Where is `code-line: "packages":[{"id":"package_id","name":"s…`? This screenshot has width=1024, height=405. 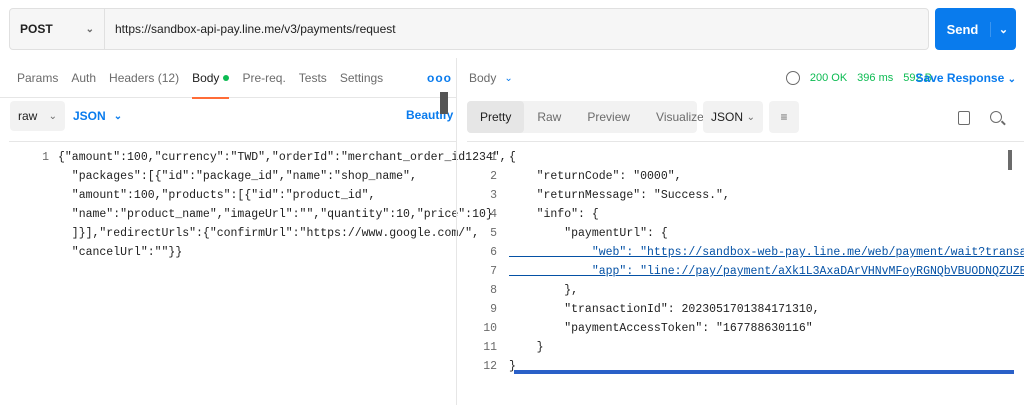
code-line: "packages":[{"id":"package_id","name":"s… is located at coordinates (237, 176).